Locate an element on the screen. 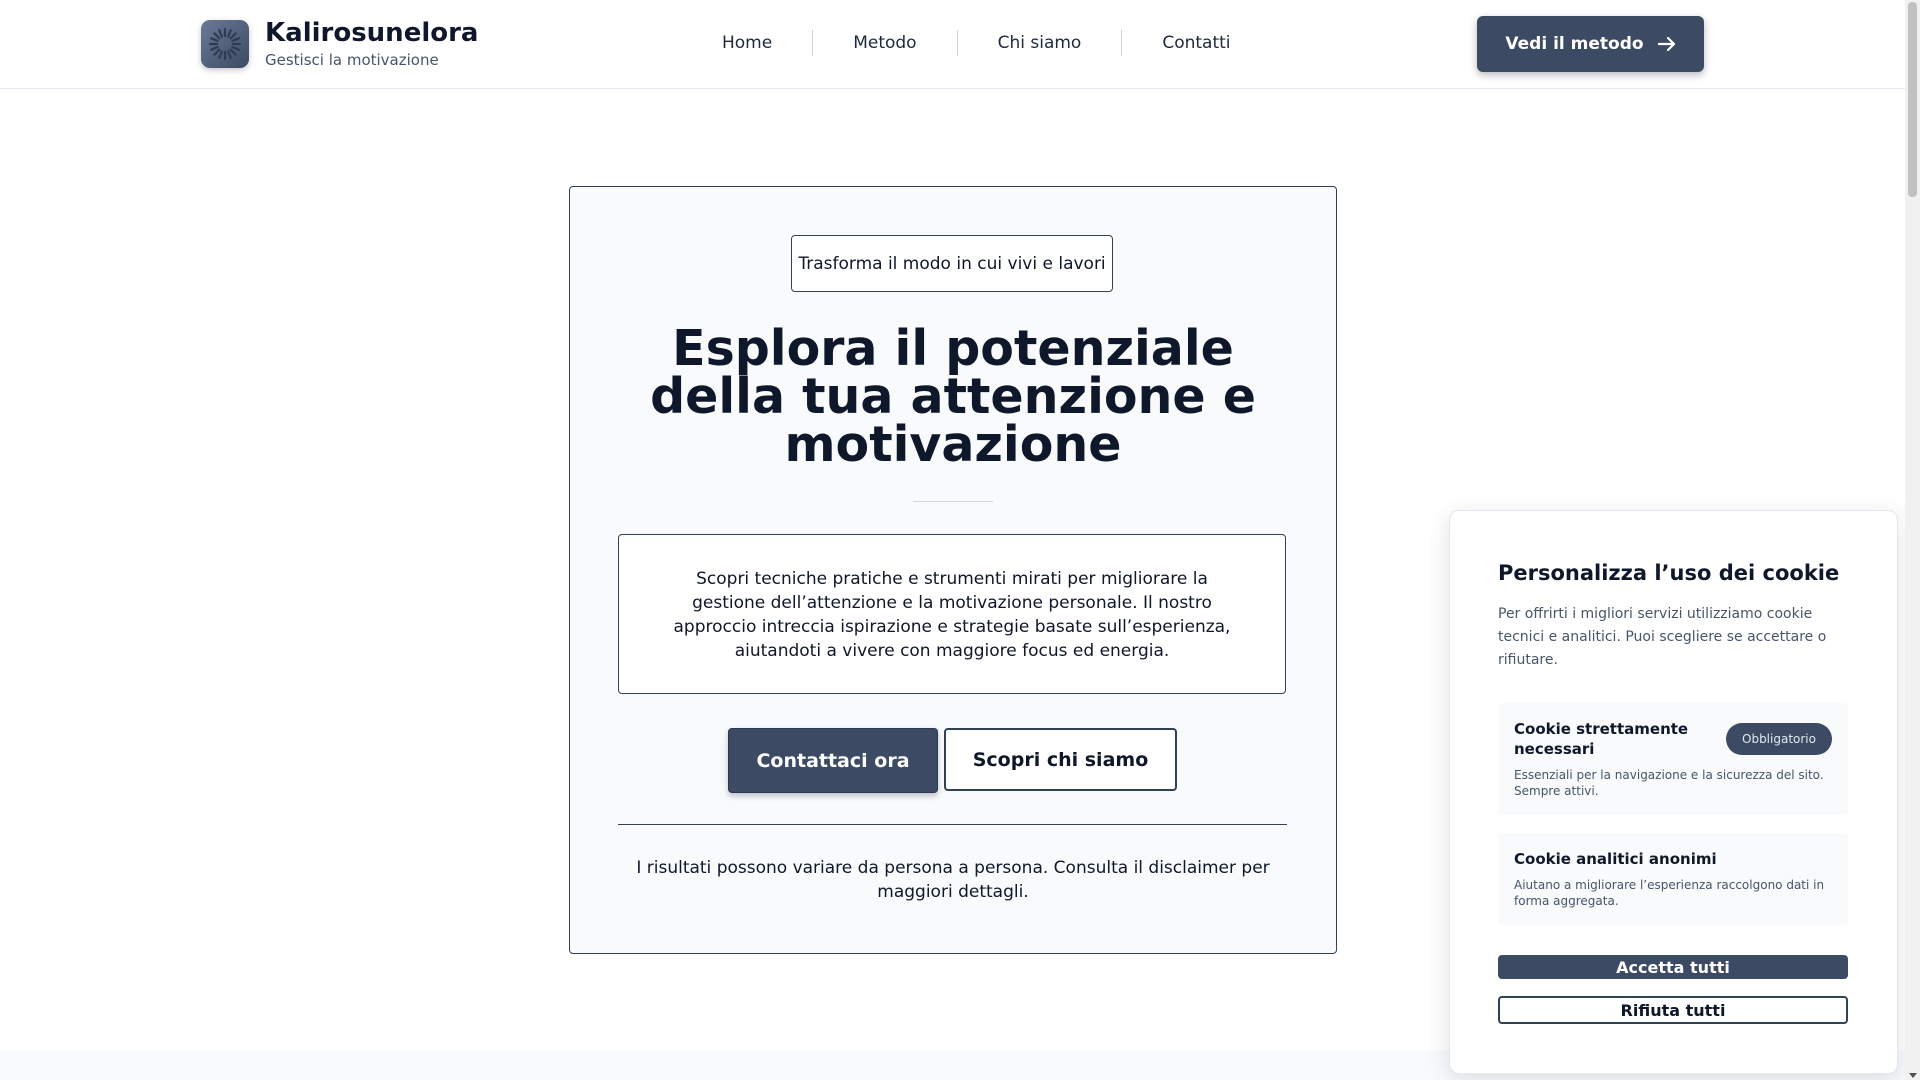 The height and width of the screenshot is (1080, 1920). necessary-title: Cookie strettamente necessari is located at coordinates (1601, 739).